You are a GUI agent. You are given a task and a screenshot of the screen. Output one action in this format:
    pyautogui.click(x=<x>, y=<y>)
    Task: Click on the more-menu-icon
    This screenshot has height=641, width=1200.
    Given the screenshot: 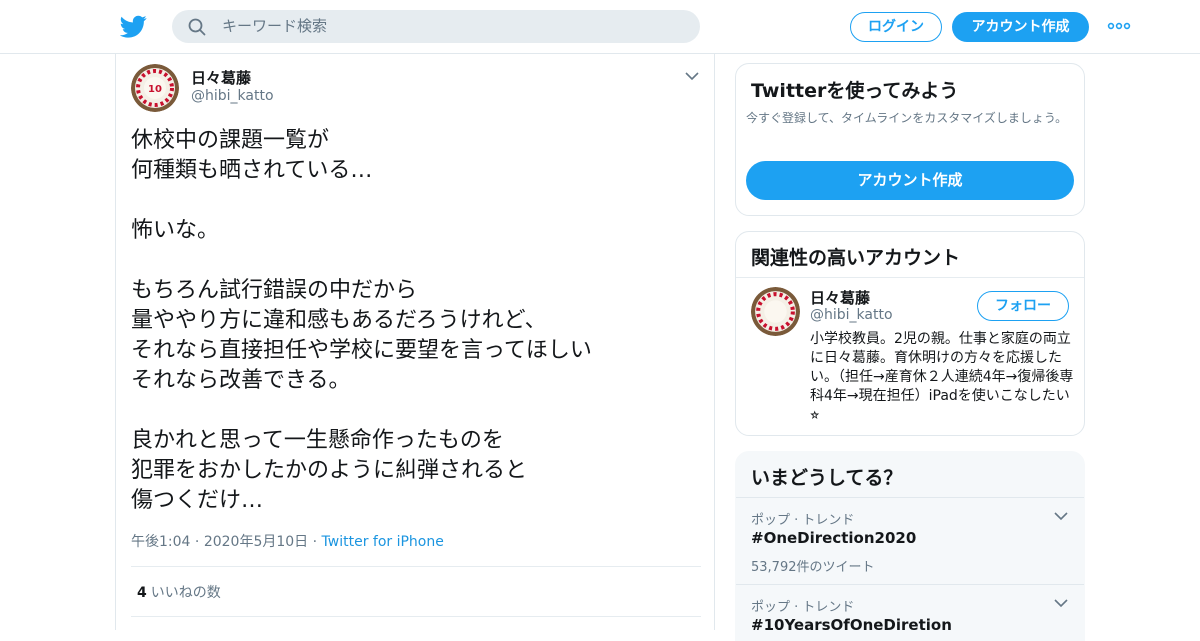 What is the action you would take?
    pyautogui.click(x=1119, y=26)
    